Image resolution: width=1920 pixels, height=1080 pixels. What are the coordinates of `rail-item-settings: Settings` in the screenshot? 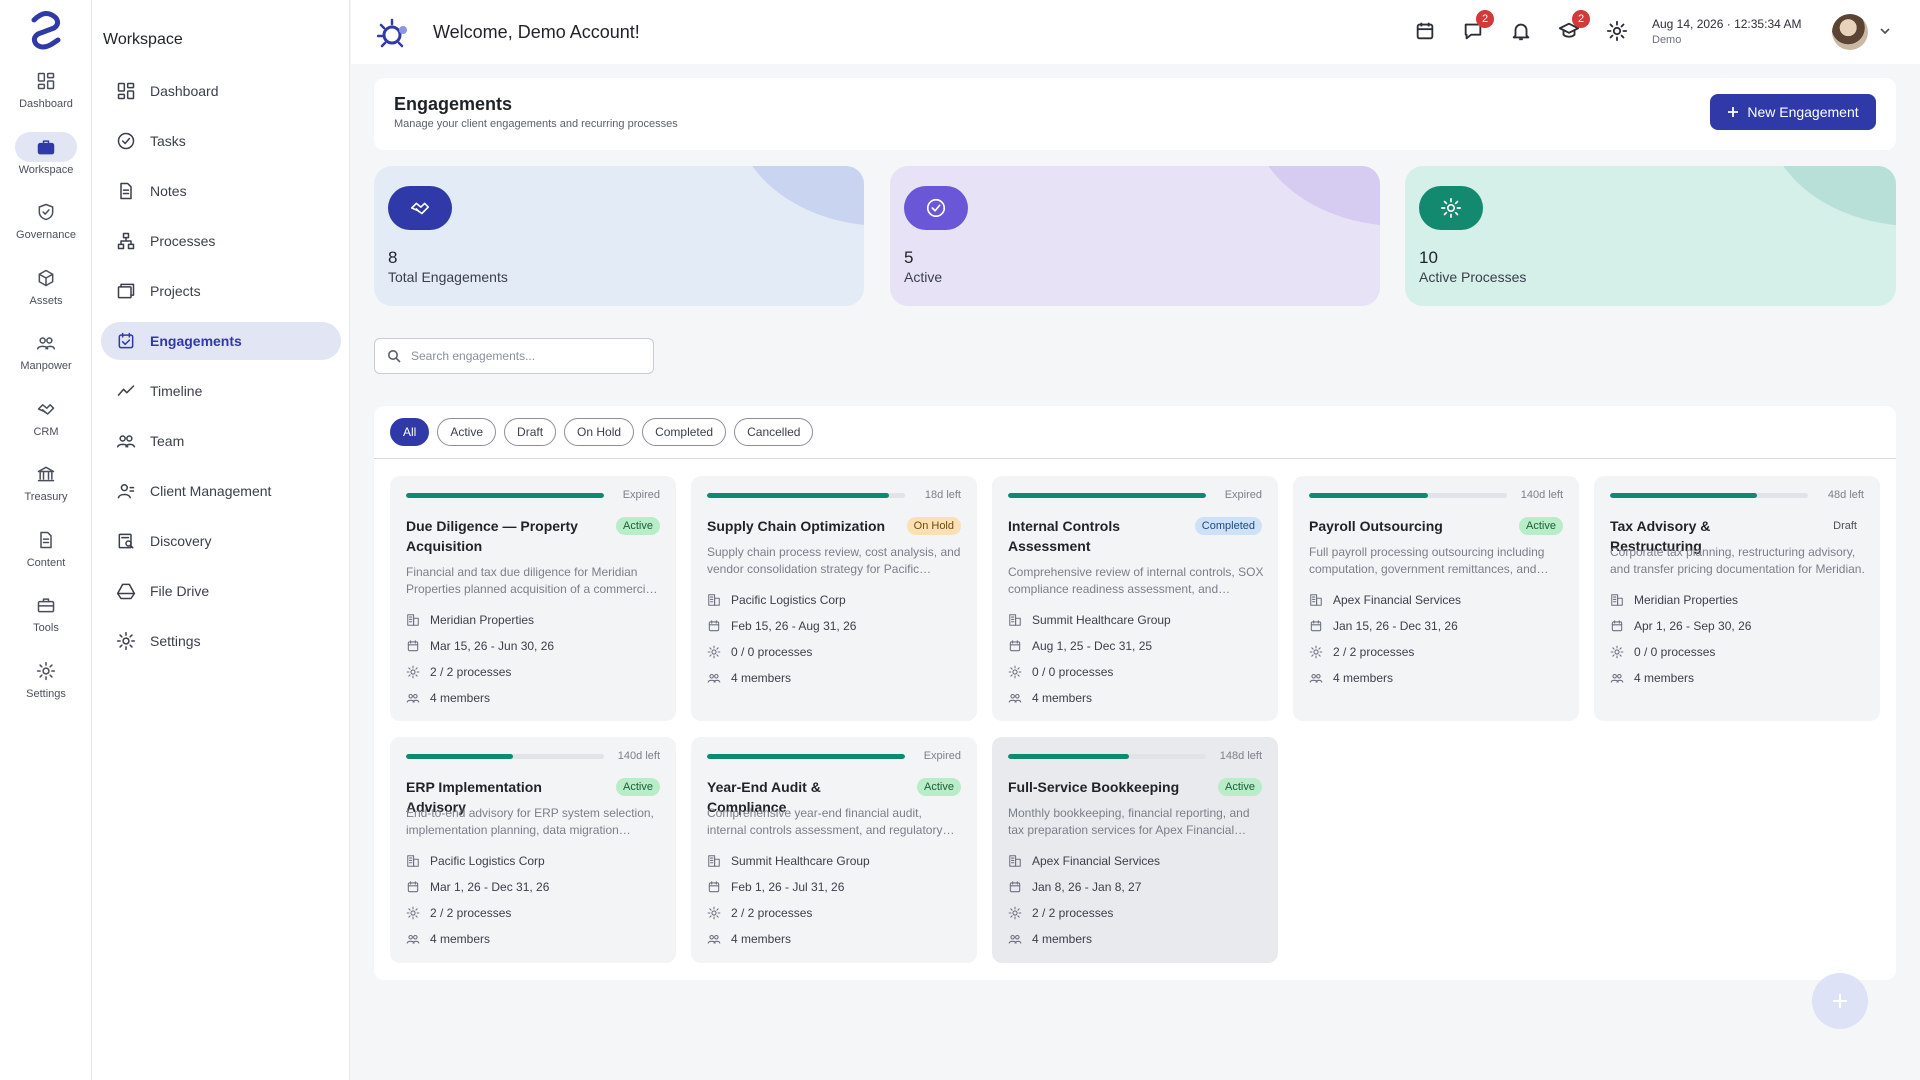 It's located at (46, 686).